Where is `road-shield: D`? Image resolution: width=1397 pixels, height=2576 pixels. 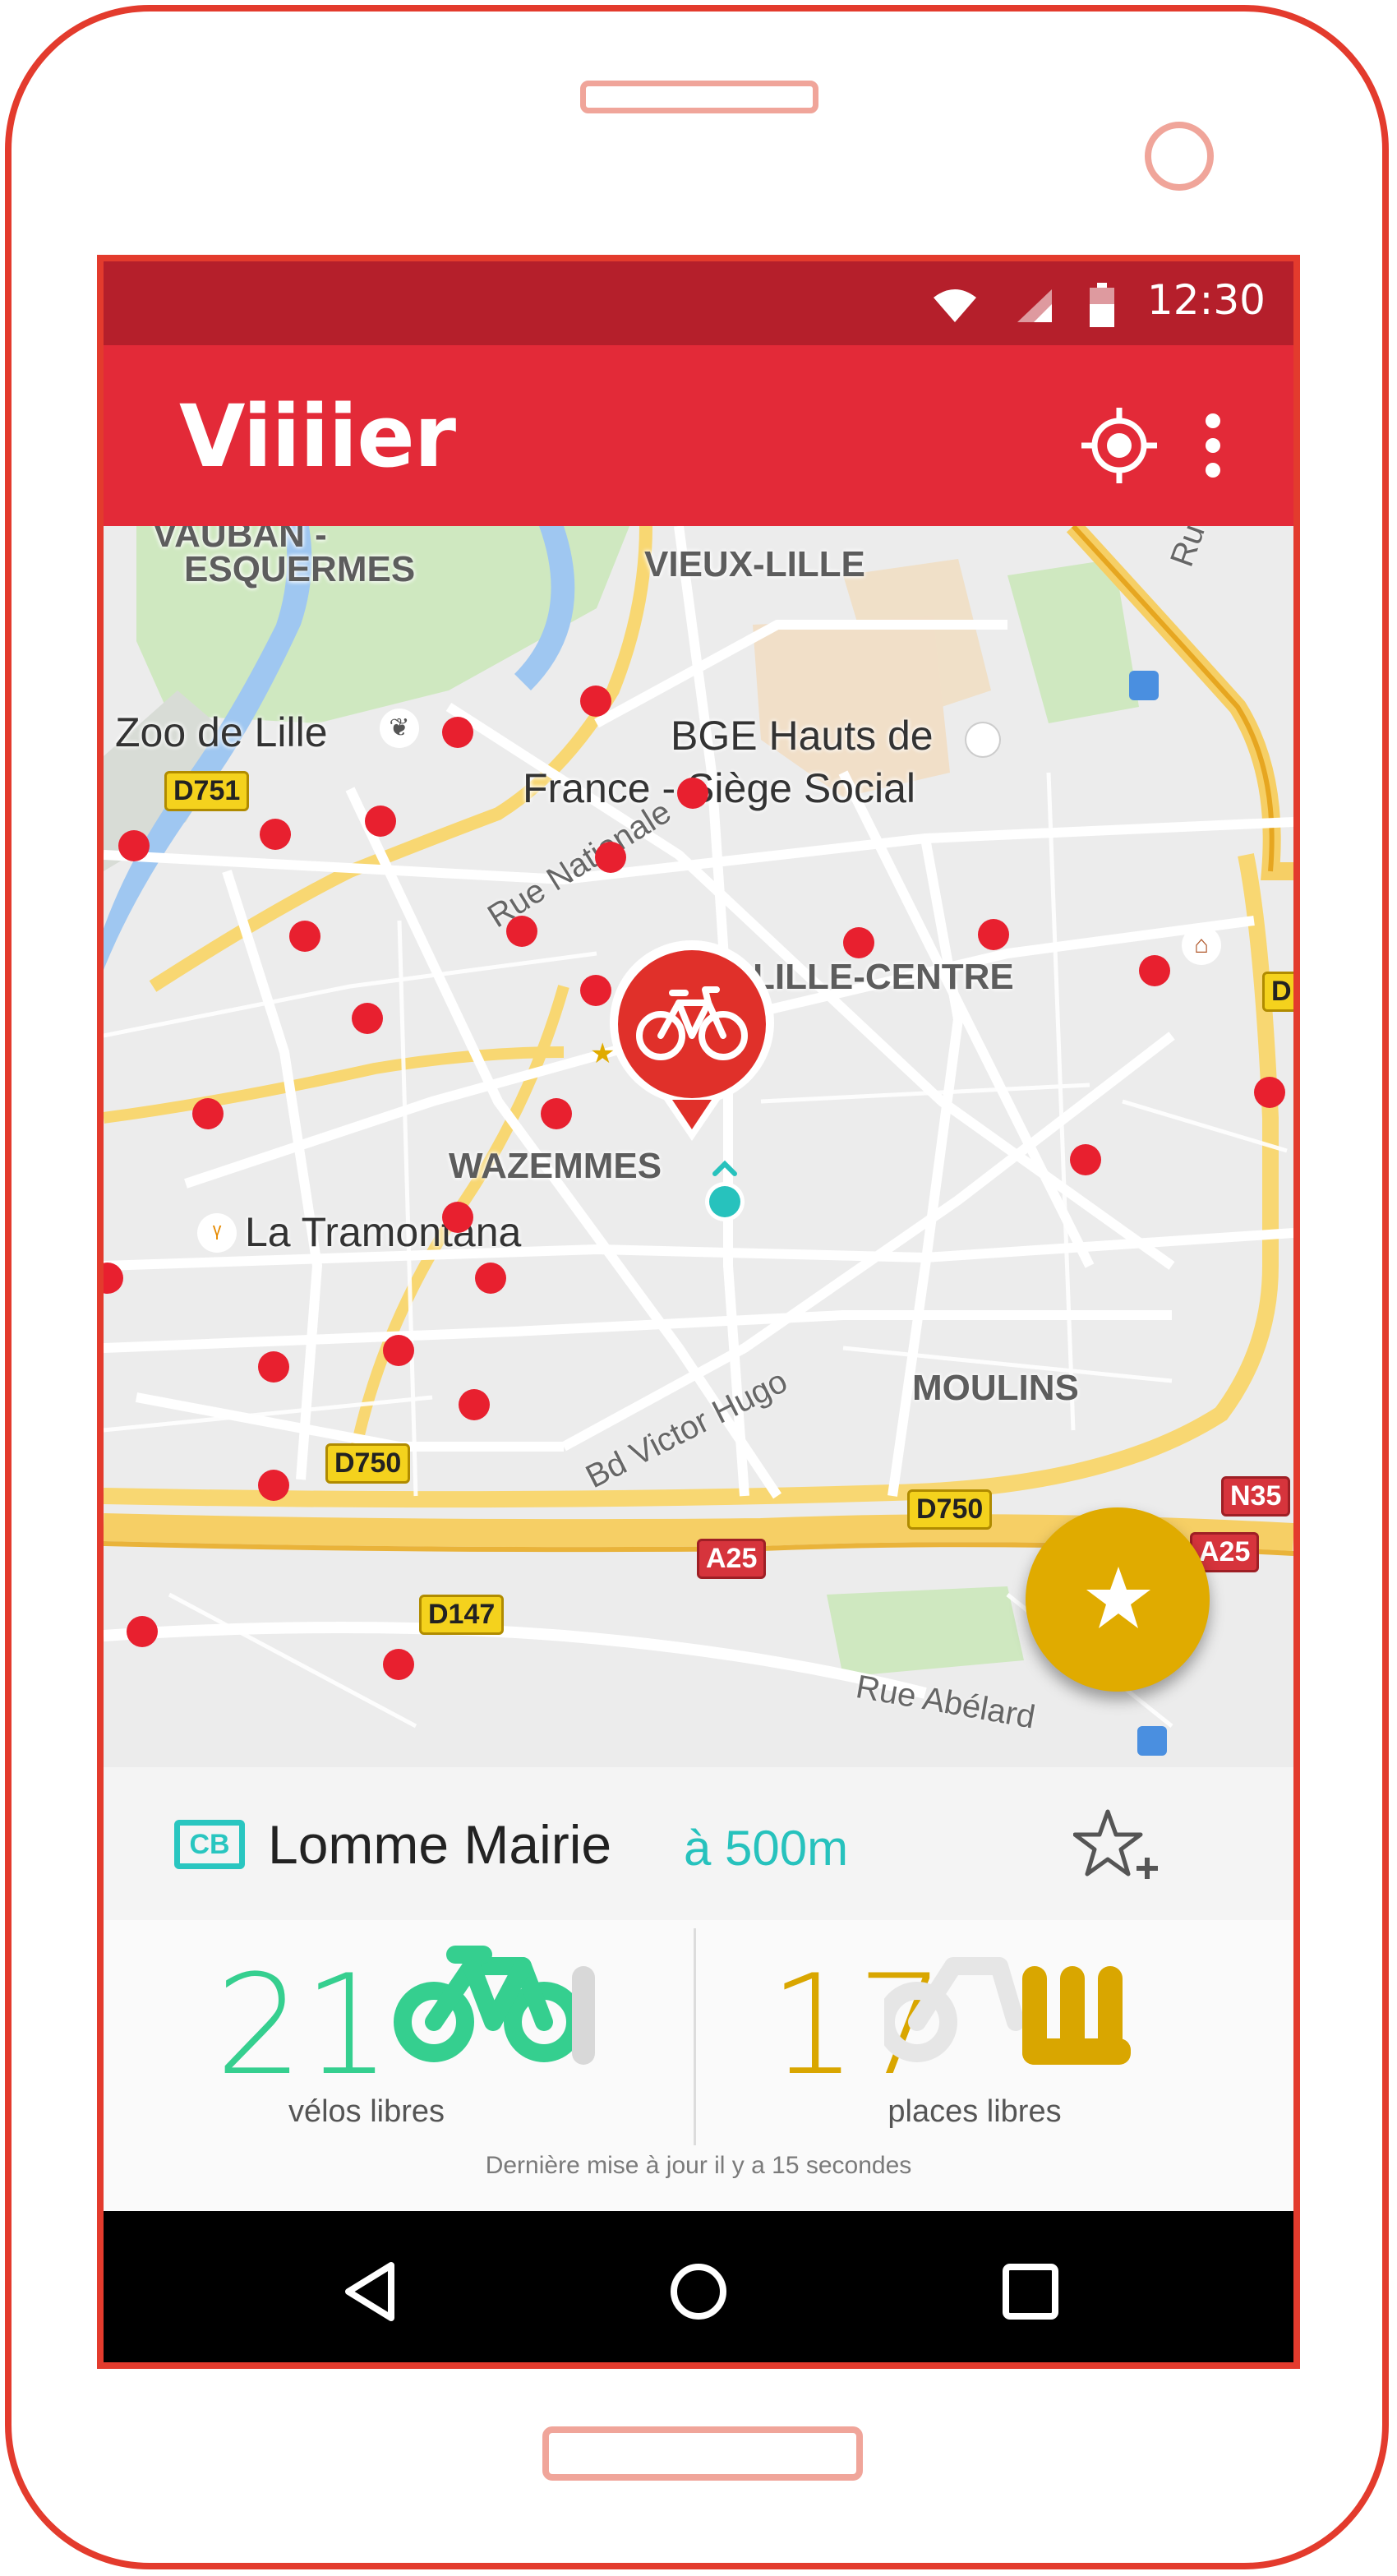
road-shield: D is located at coordinates (1277, 992).